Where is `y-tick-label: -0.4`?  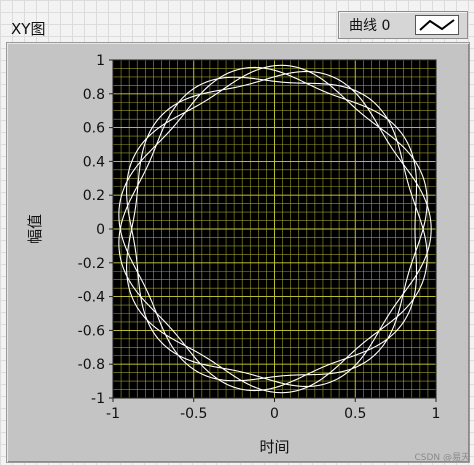 y-tick-label: -0.4 is located at coordinates (91, 298).